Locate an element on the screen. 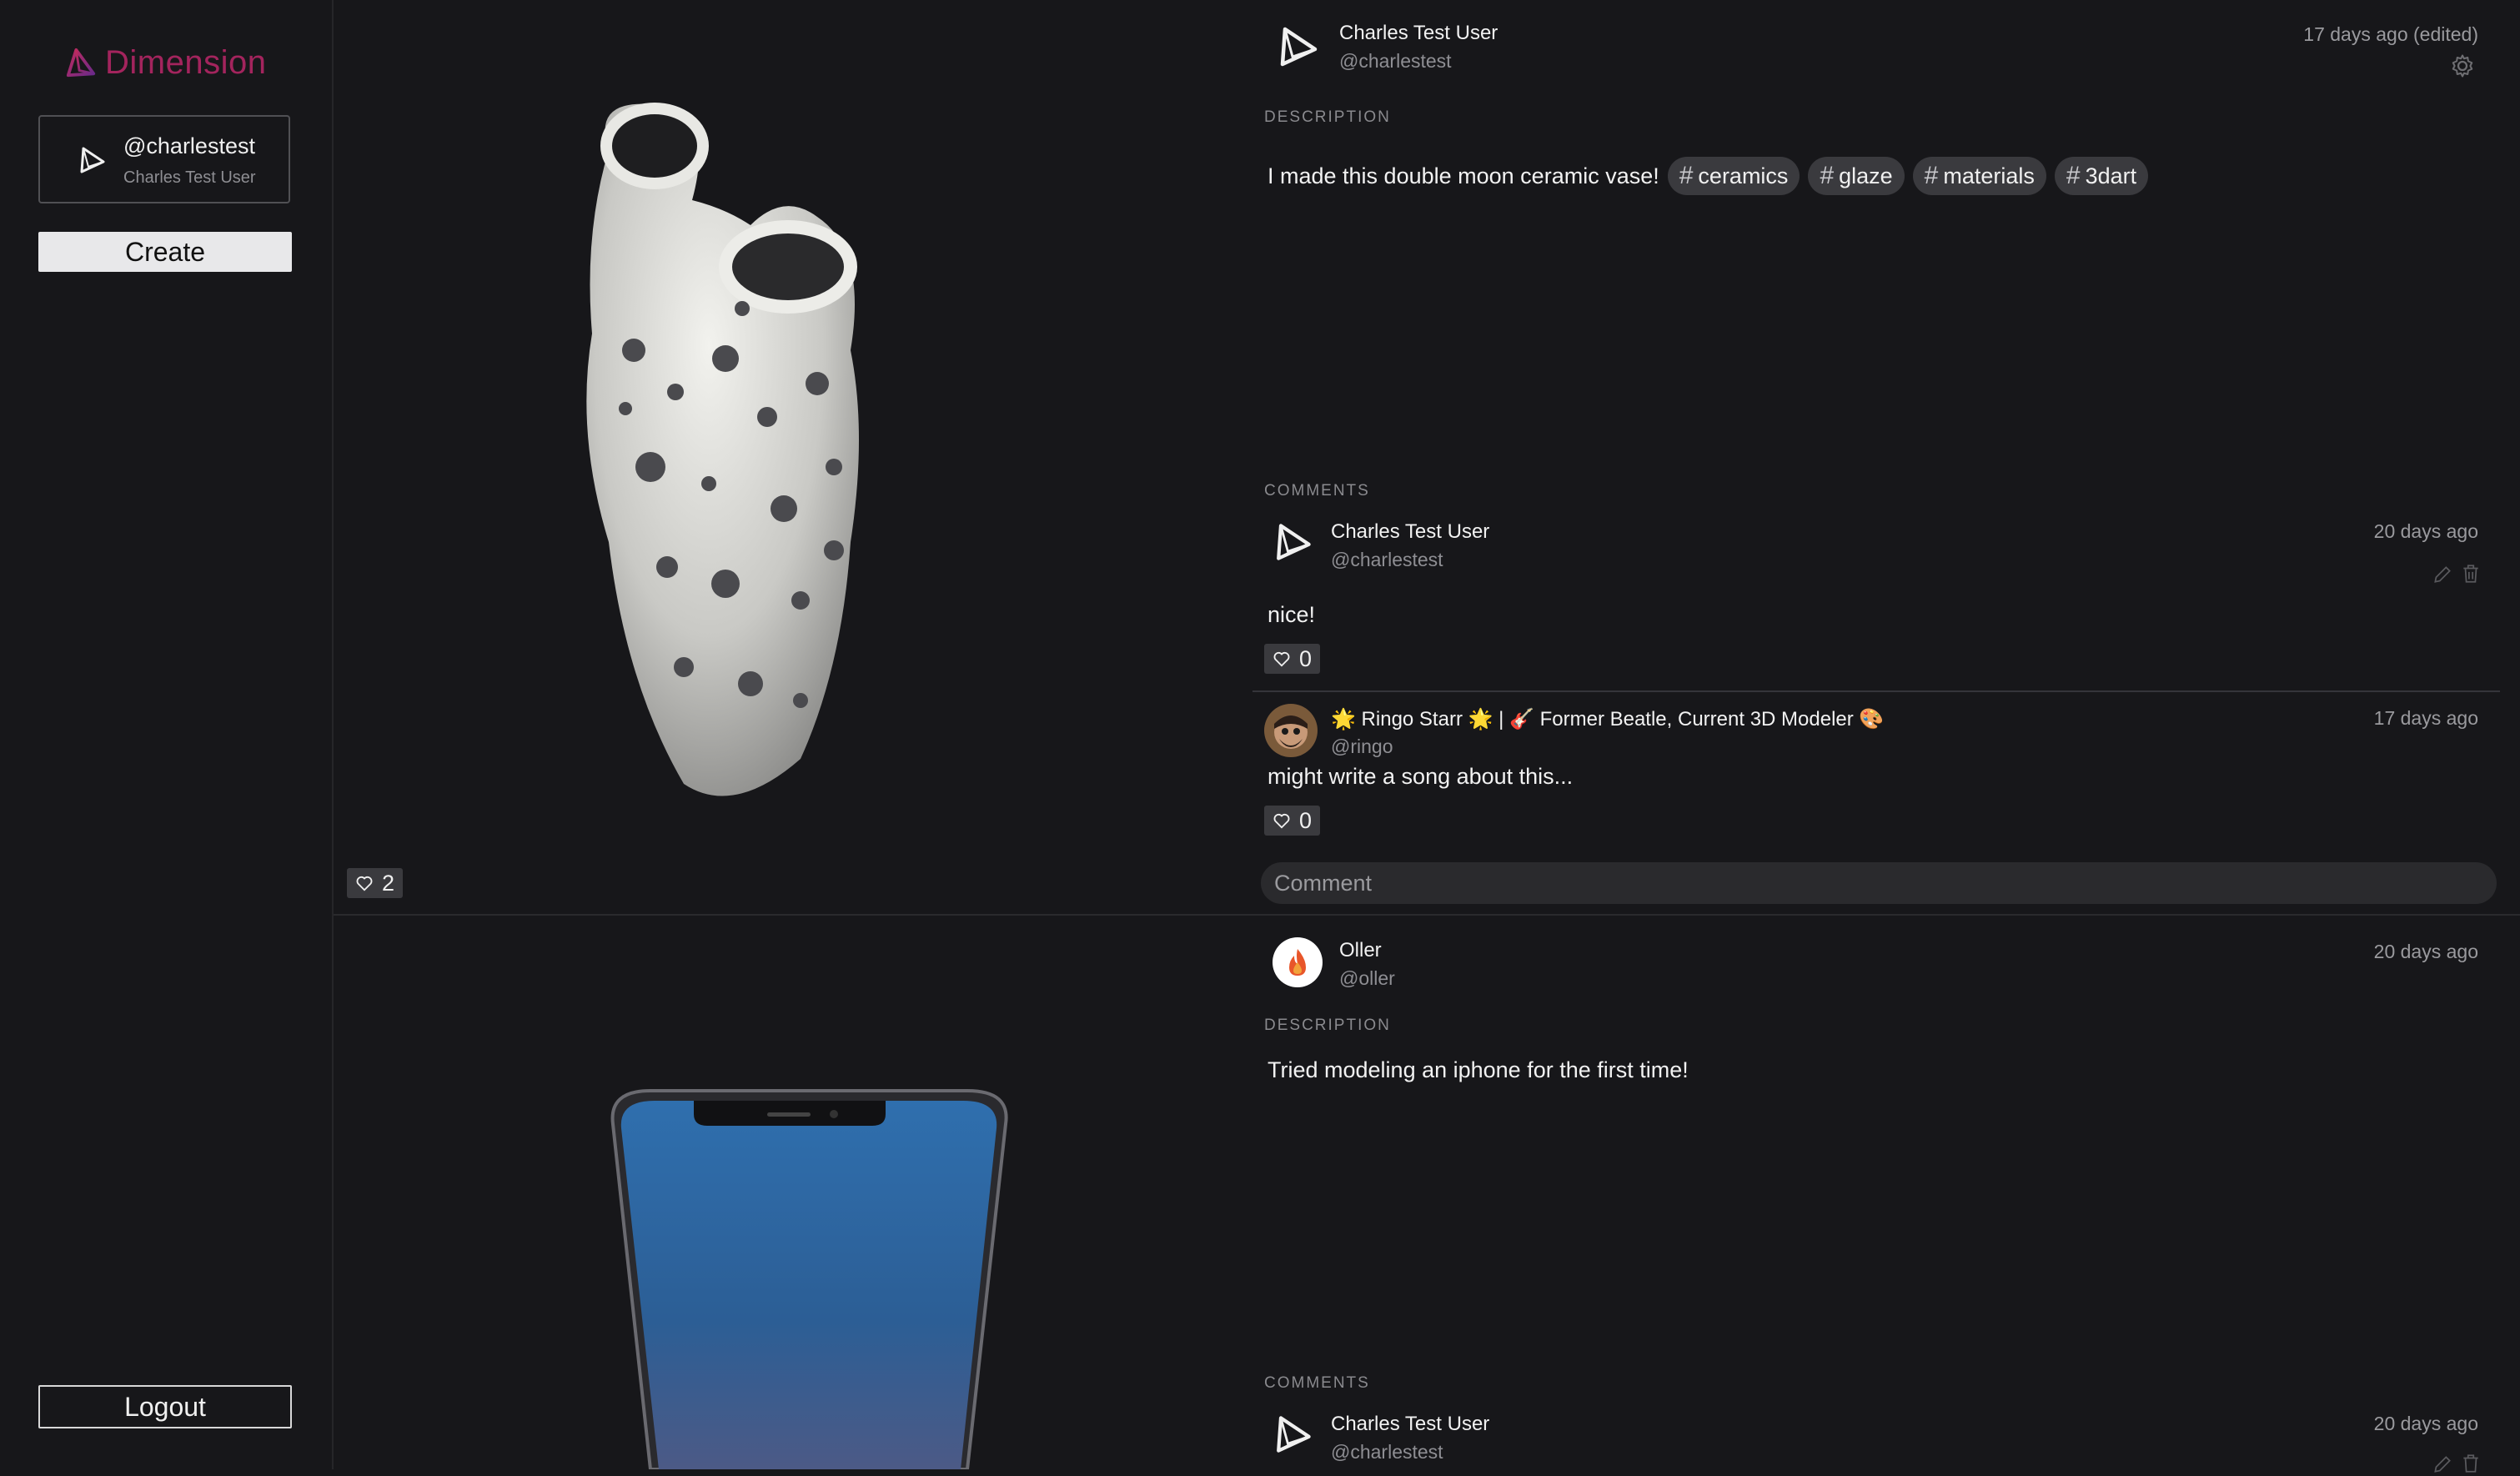 This screenshot has width=2520, height=1476. post-like-button: 2 is located at coordinates (375, 883).